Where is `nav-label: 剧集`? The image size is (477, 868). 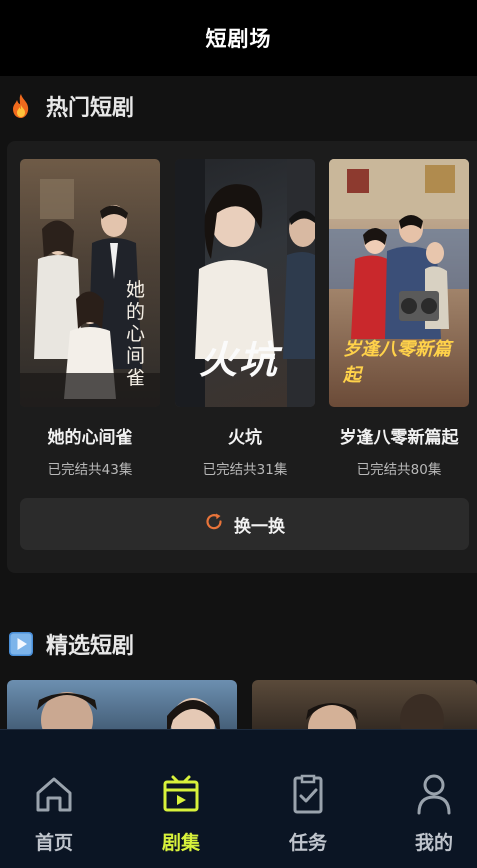 nav-label: 剧集 is located at coordinates (180, 843).